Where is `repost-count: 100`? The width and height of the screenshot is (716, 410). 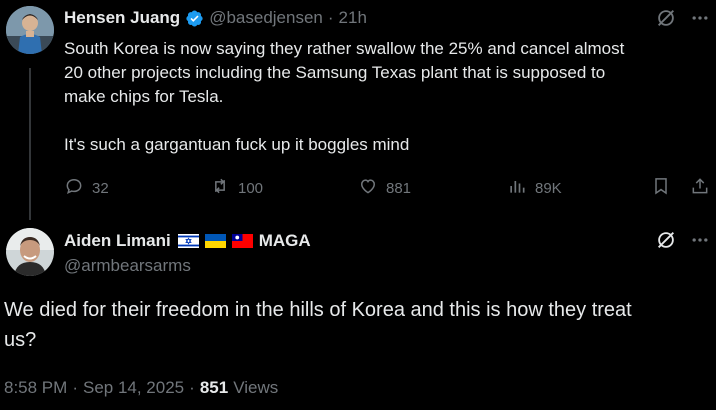 repost-count: 100 is located at coordinates (251, 188).